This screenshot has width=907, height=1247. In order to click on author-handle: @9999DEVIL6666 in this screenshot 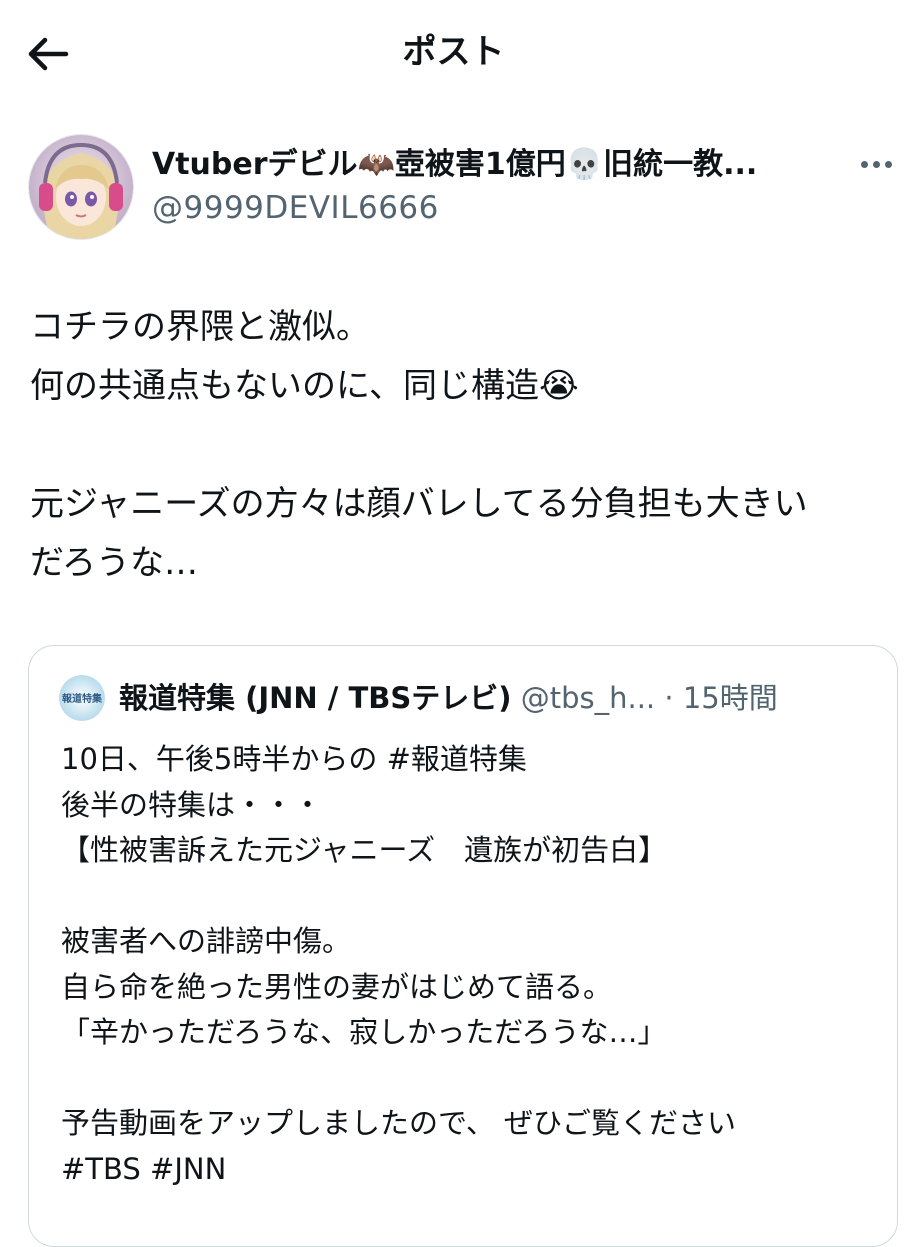, I will do `click(295, 208)`.